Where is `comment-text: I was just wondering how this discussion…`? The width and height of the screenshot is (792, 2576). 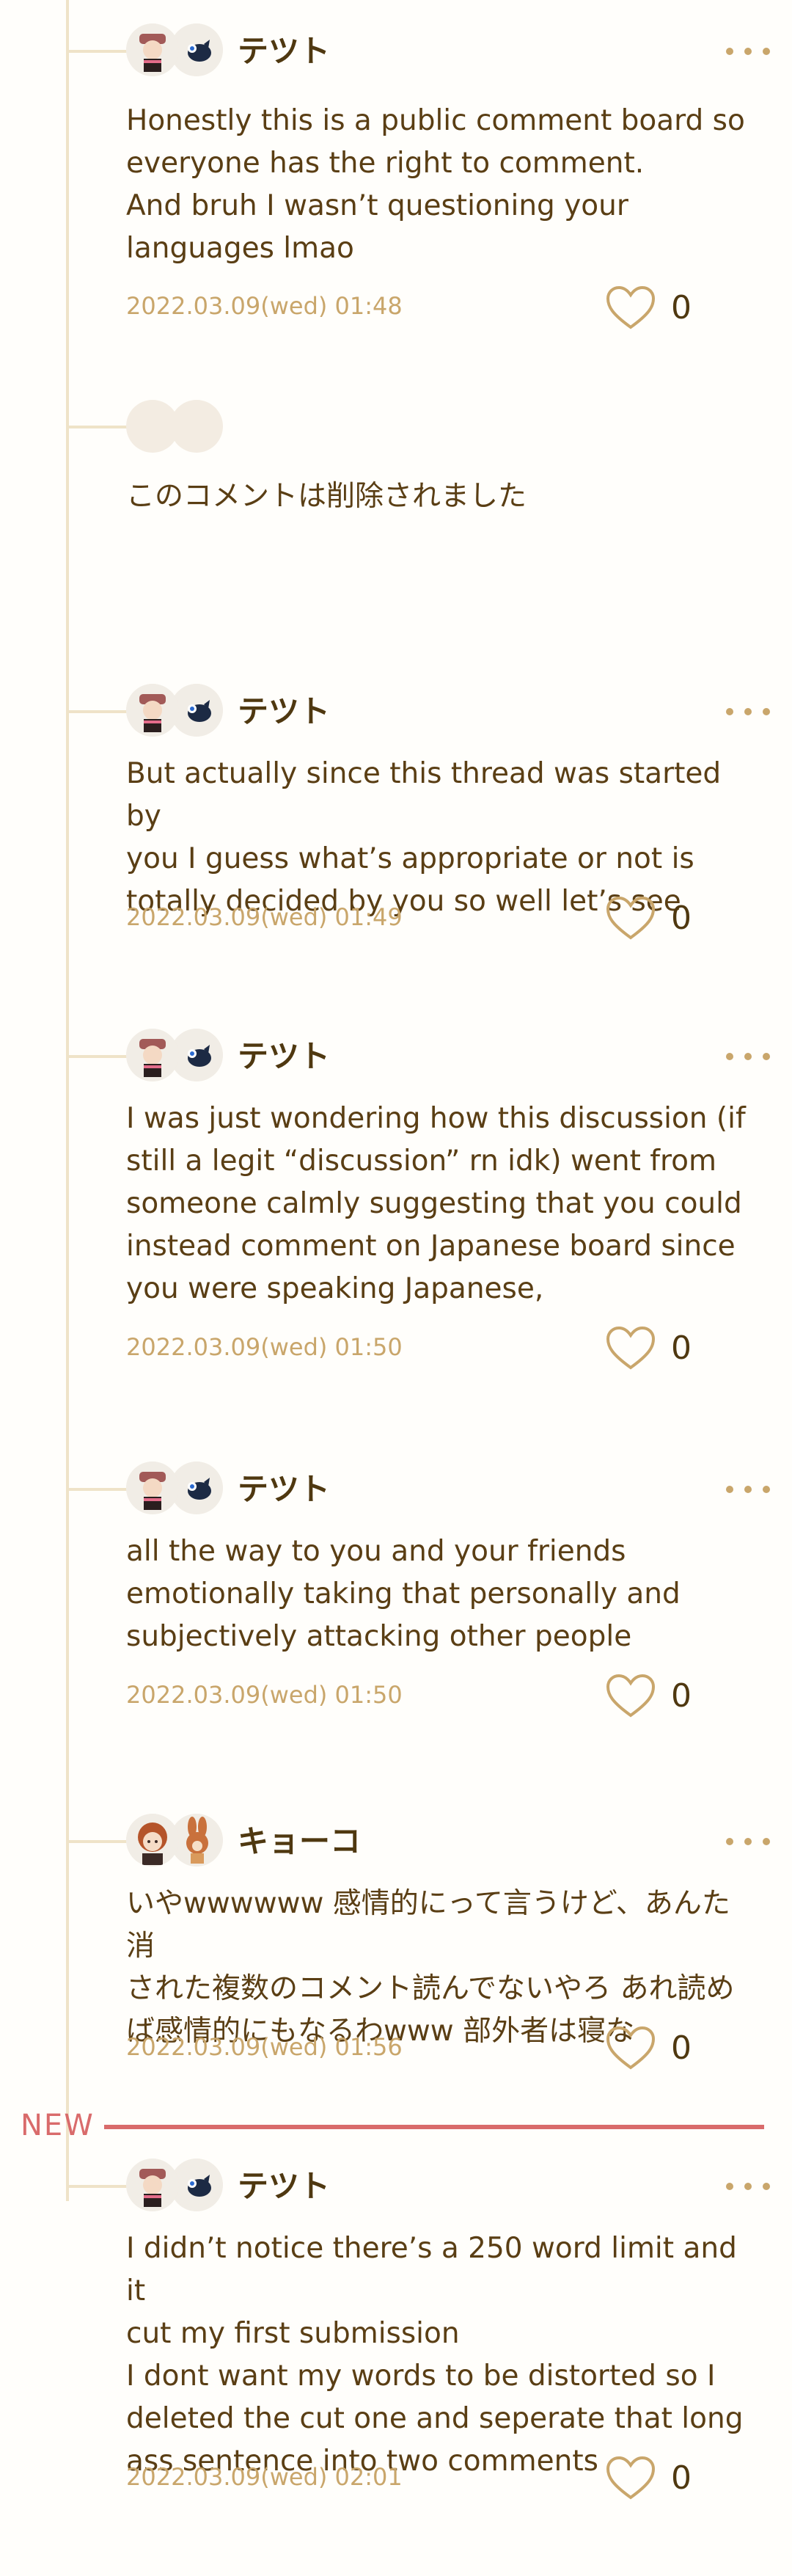
comment-text: I was just wondering how this discussion… is located at coordinates (436, 1203).